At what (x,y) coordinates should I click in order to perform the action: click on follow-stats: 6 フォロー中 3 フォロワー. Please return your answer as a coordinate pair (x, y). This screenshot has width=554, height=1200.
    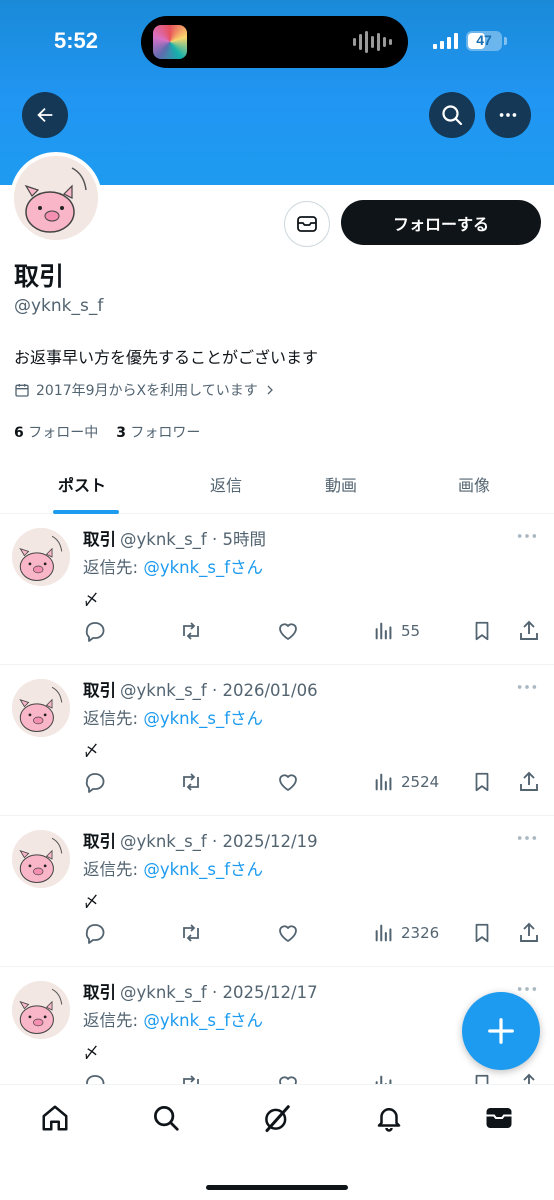
    Looking at the image, I should click on (107, 432).